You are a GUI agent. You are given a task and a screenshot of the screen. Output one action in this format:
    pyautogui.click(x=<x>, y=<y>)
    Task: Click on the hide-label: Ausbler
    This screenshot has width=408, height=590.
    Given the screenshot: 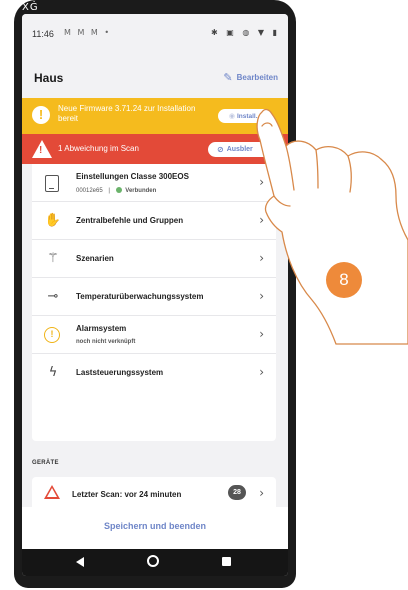 What is the action you would take?
    pyautogui.click(x=239, y=149)
    